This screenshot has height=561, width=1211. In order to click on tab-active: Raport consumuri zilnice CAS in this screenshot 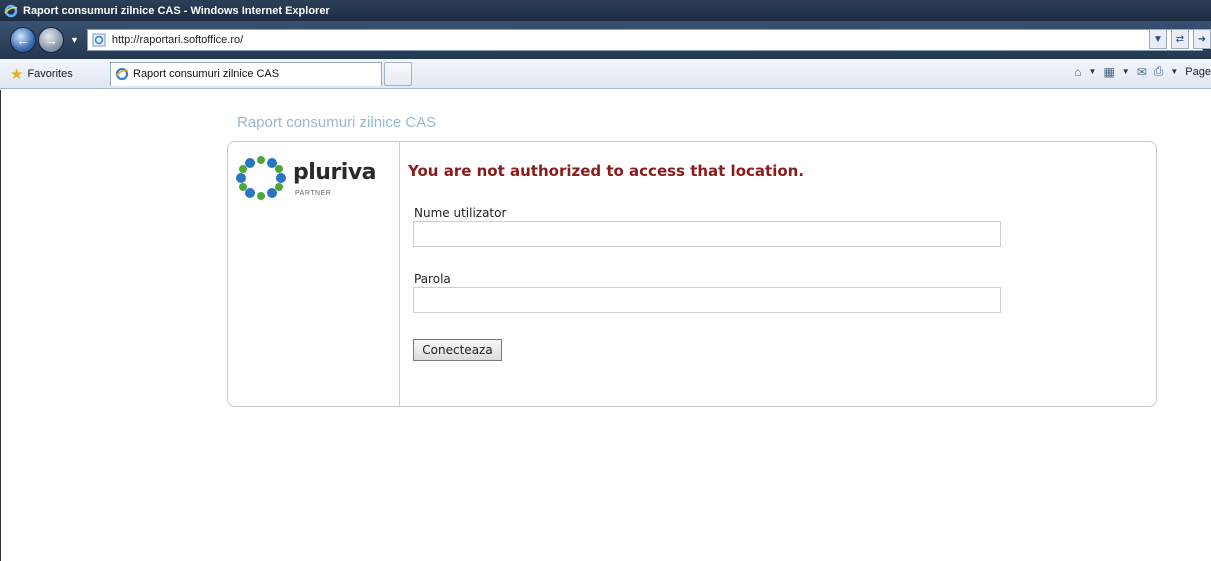, I will do `click(246, 73)`.